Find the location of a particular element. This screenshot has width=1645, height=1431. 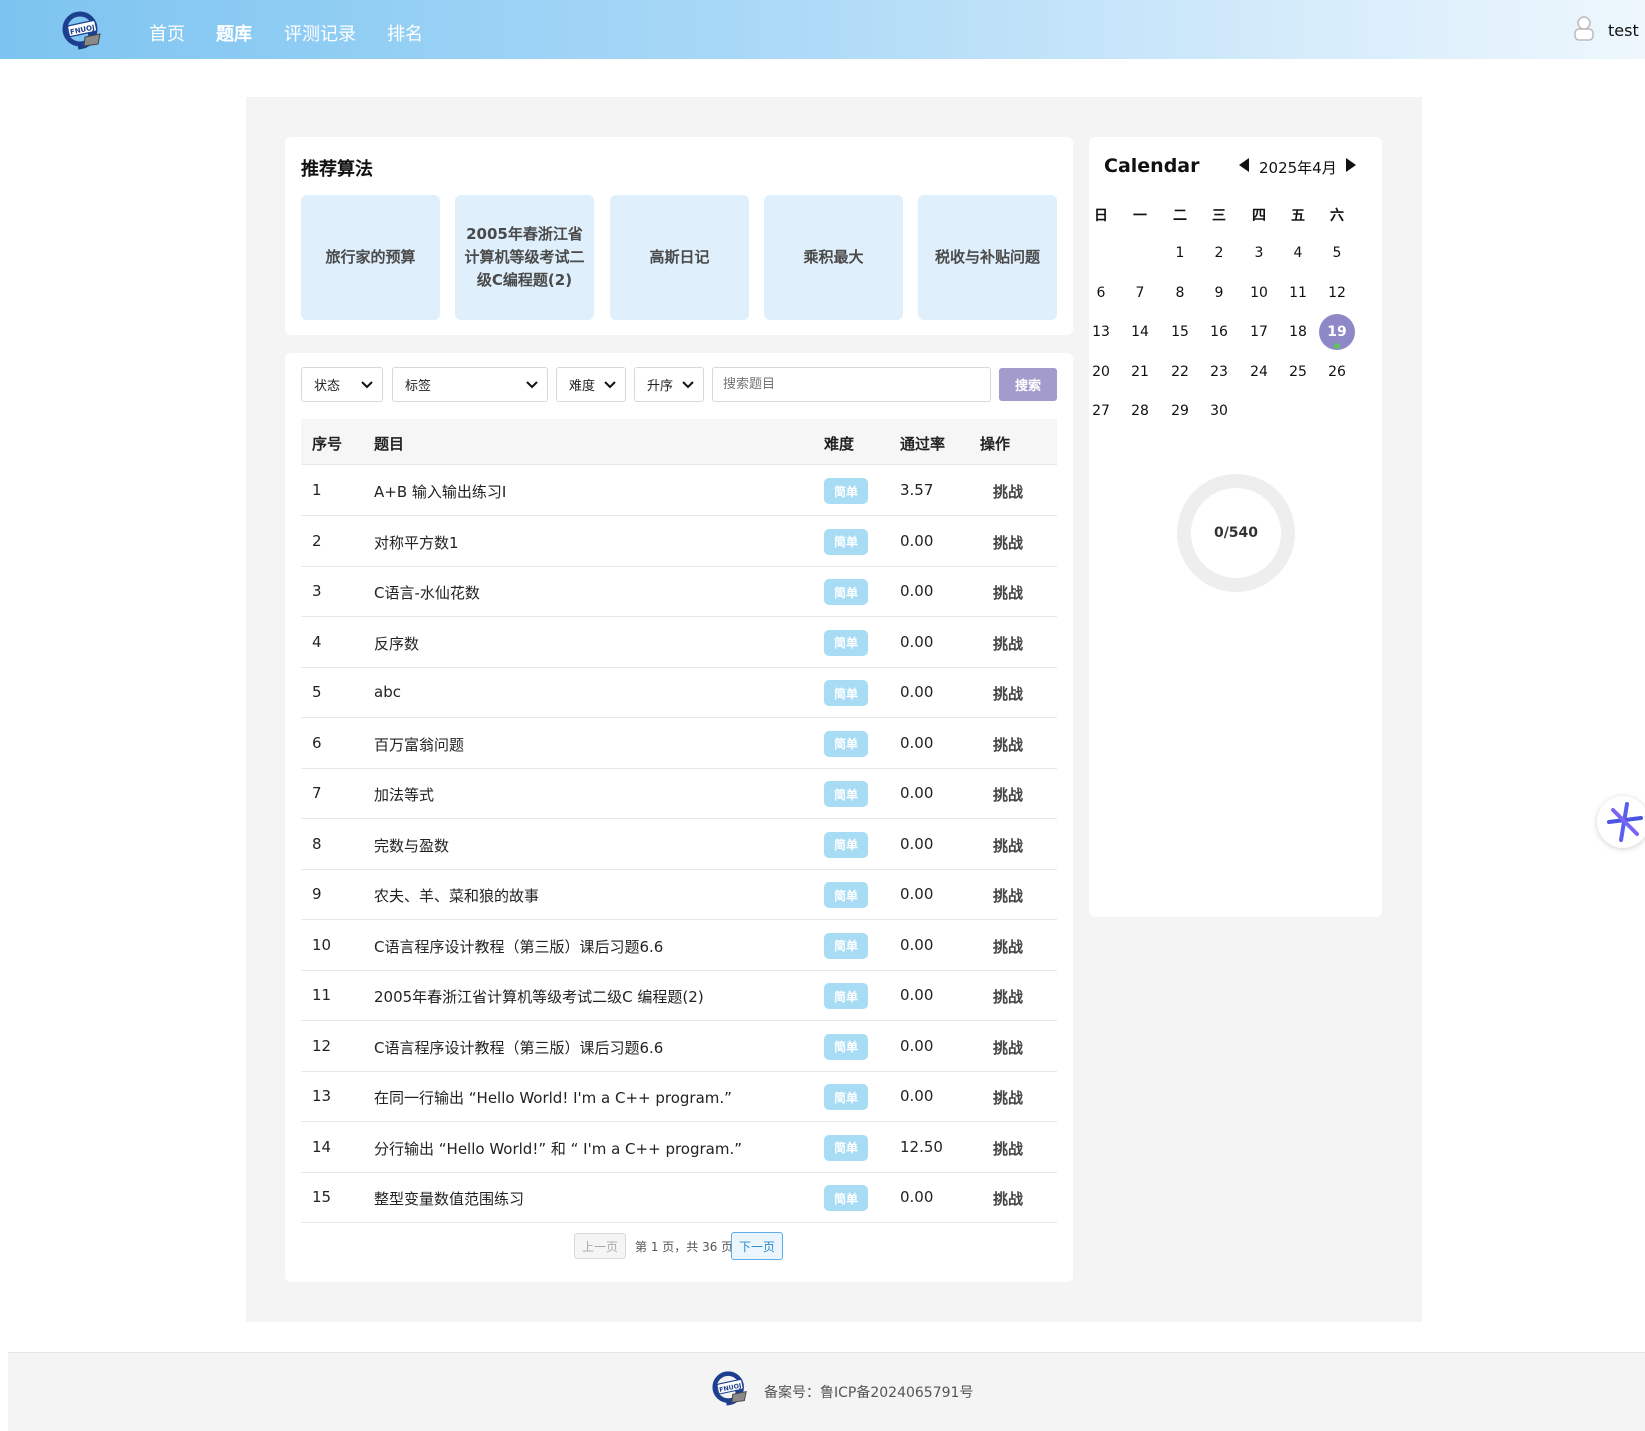

table-row: 15 整型变量数值范围练习 简单 0.00 挑战 is located at coordinates (679, 1197).